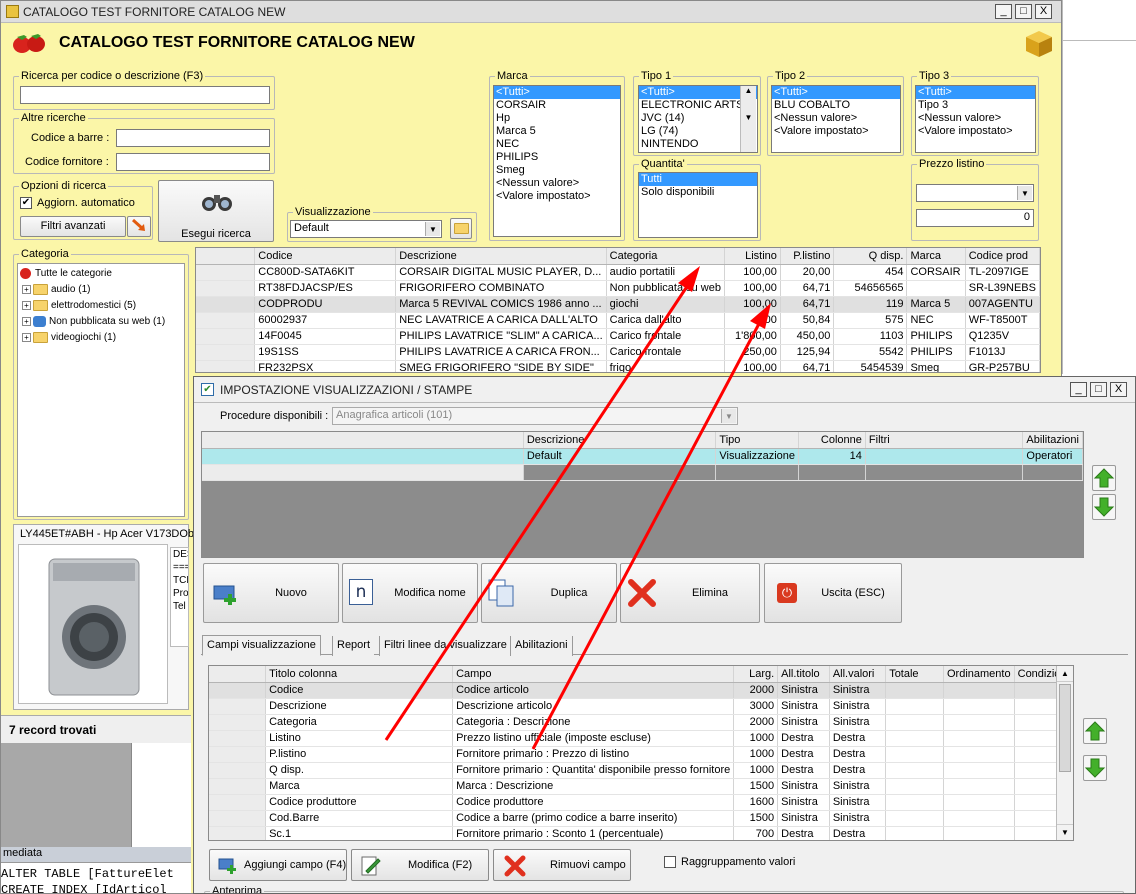  I want to click on column-header: Campo, so click(593, 674).